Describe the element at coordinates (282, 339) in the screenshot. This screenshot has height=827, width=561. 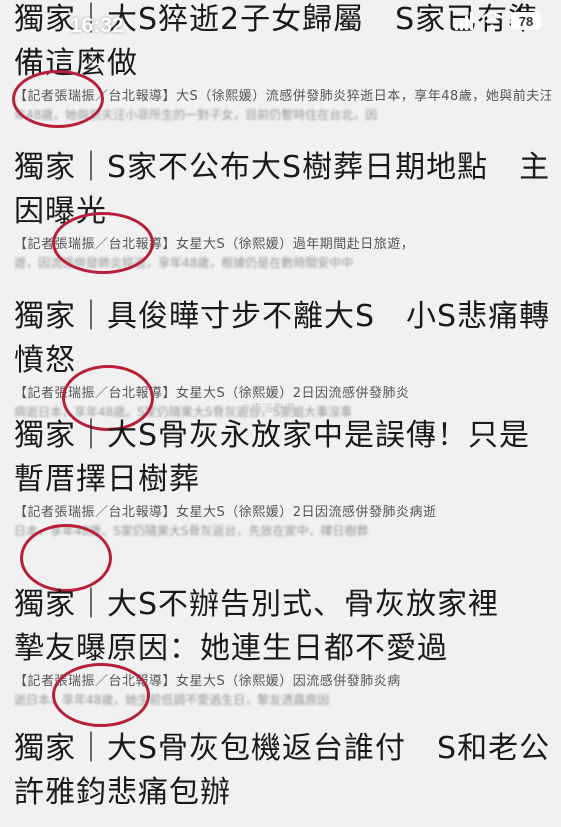
I see `article-headline: 獨家｜具俊曄寸步不離大S 小S悲痛轉憤怒` at that location.